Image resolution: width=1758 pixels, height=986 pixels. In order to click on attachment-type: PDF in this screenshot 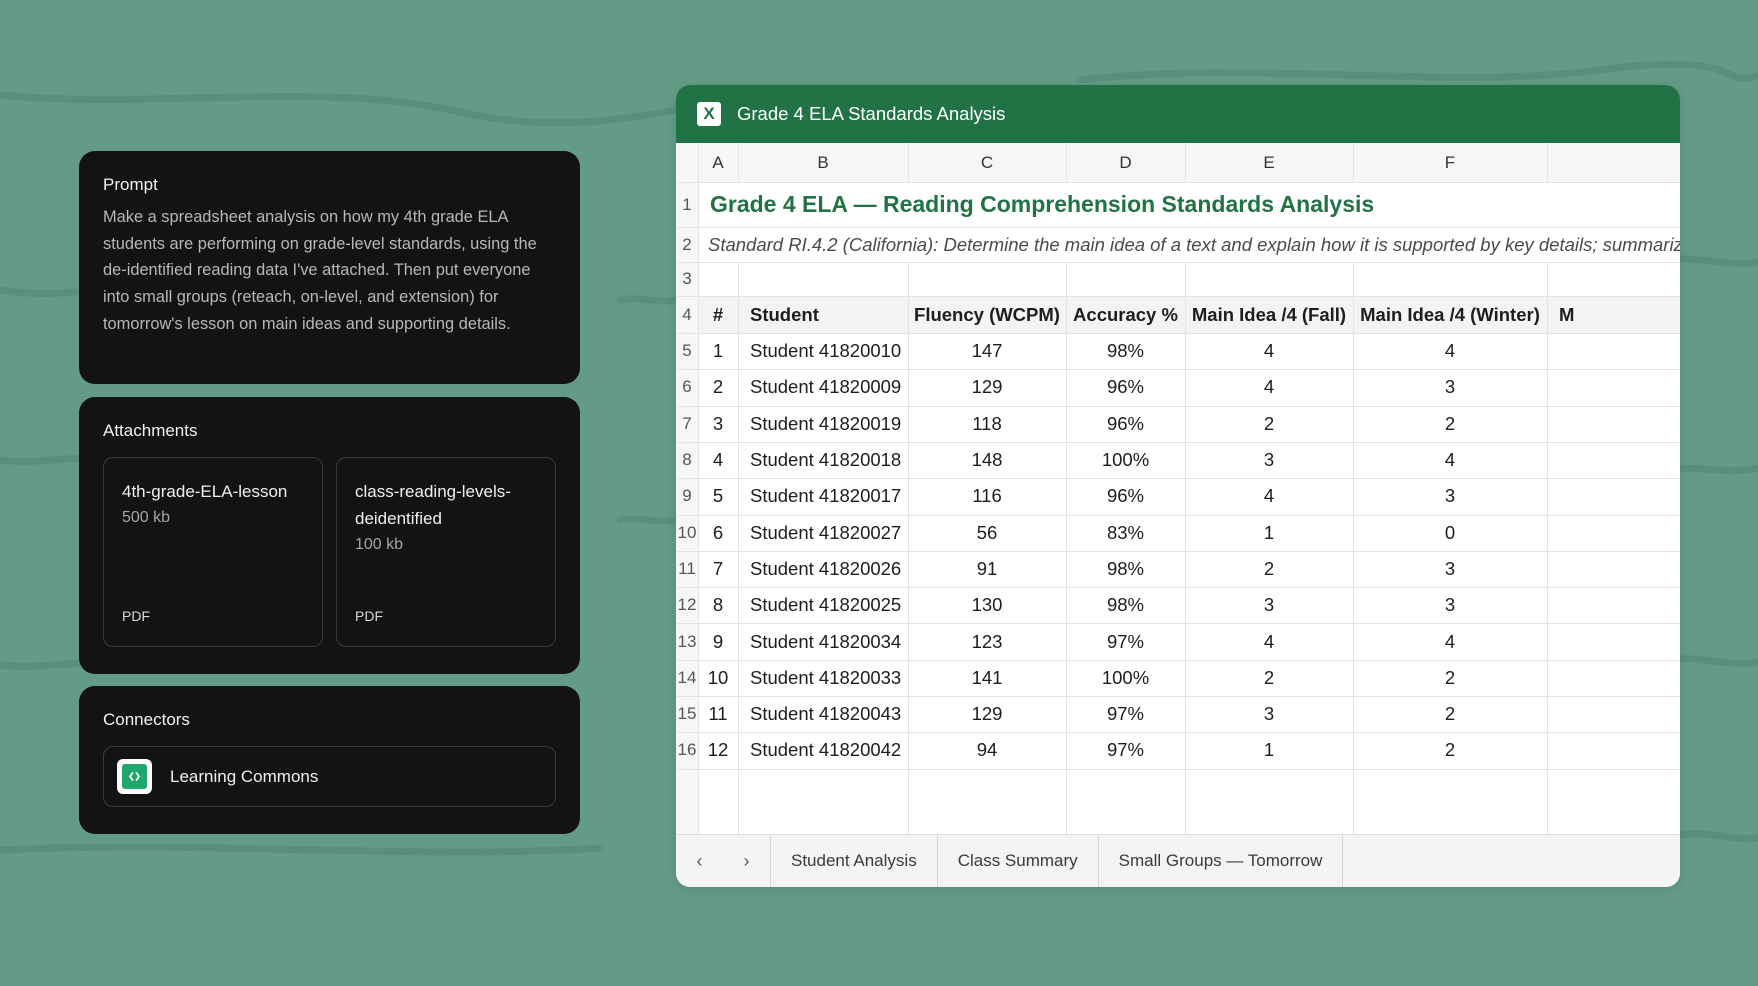, I will do `click(136, 616)`.